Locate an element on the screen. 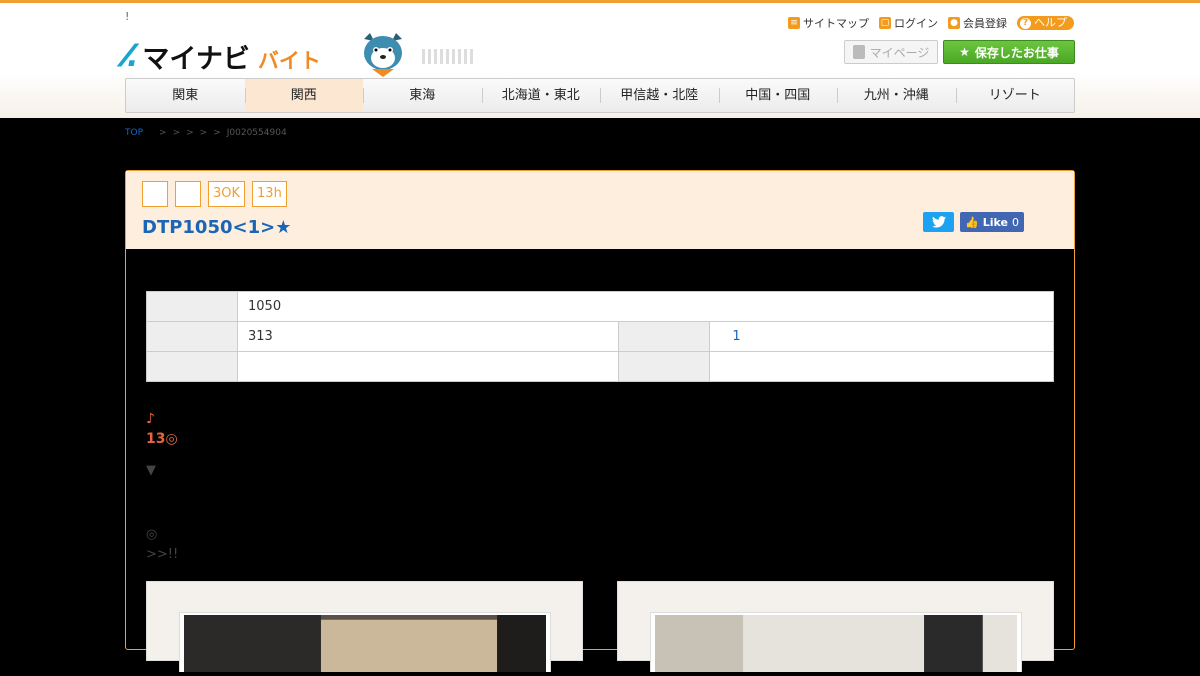 Image resolution: width=1200 pixels, height=676 pixels. table-row: 313 1 is located at coordinates (600, 336).